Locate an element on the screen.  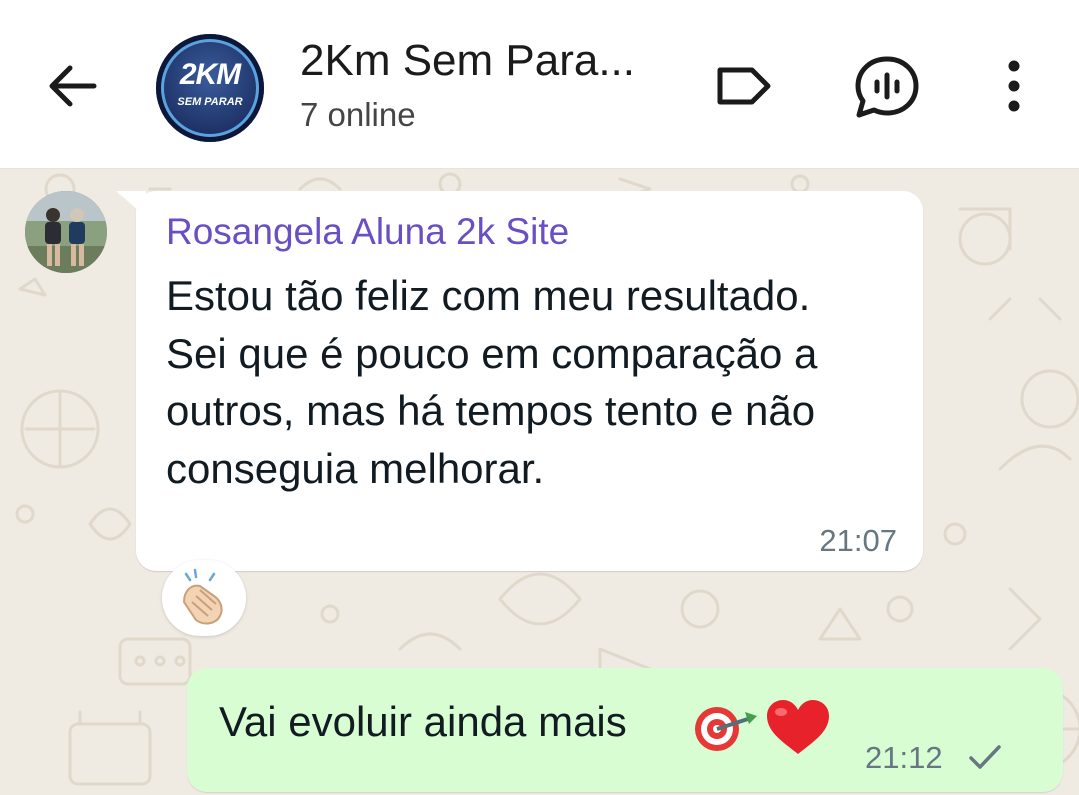
sender-photo is located at coordinates (66, 232).